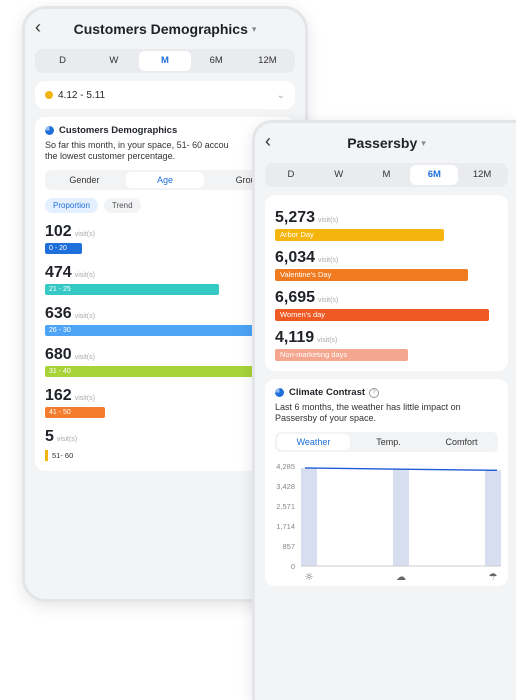 Image resolution: width=516 pixels, height=700 pixels. Describe the element at coordinates (63, 248) in the screenshot. I see `age-bar: 0 - 20` at that location.